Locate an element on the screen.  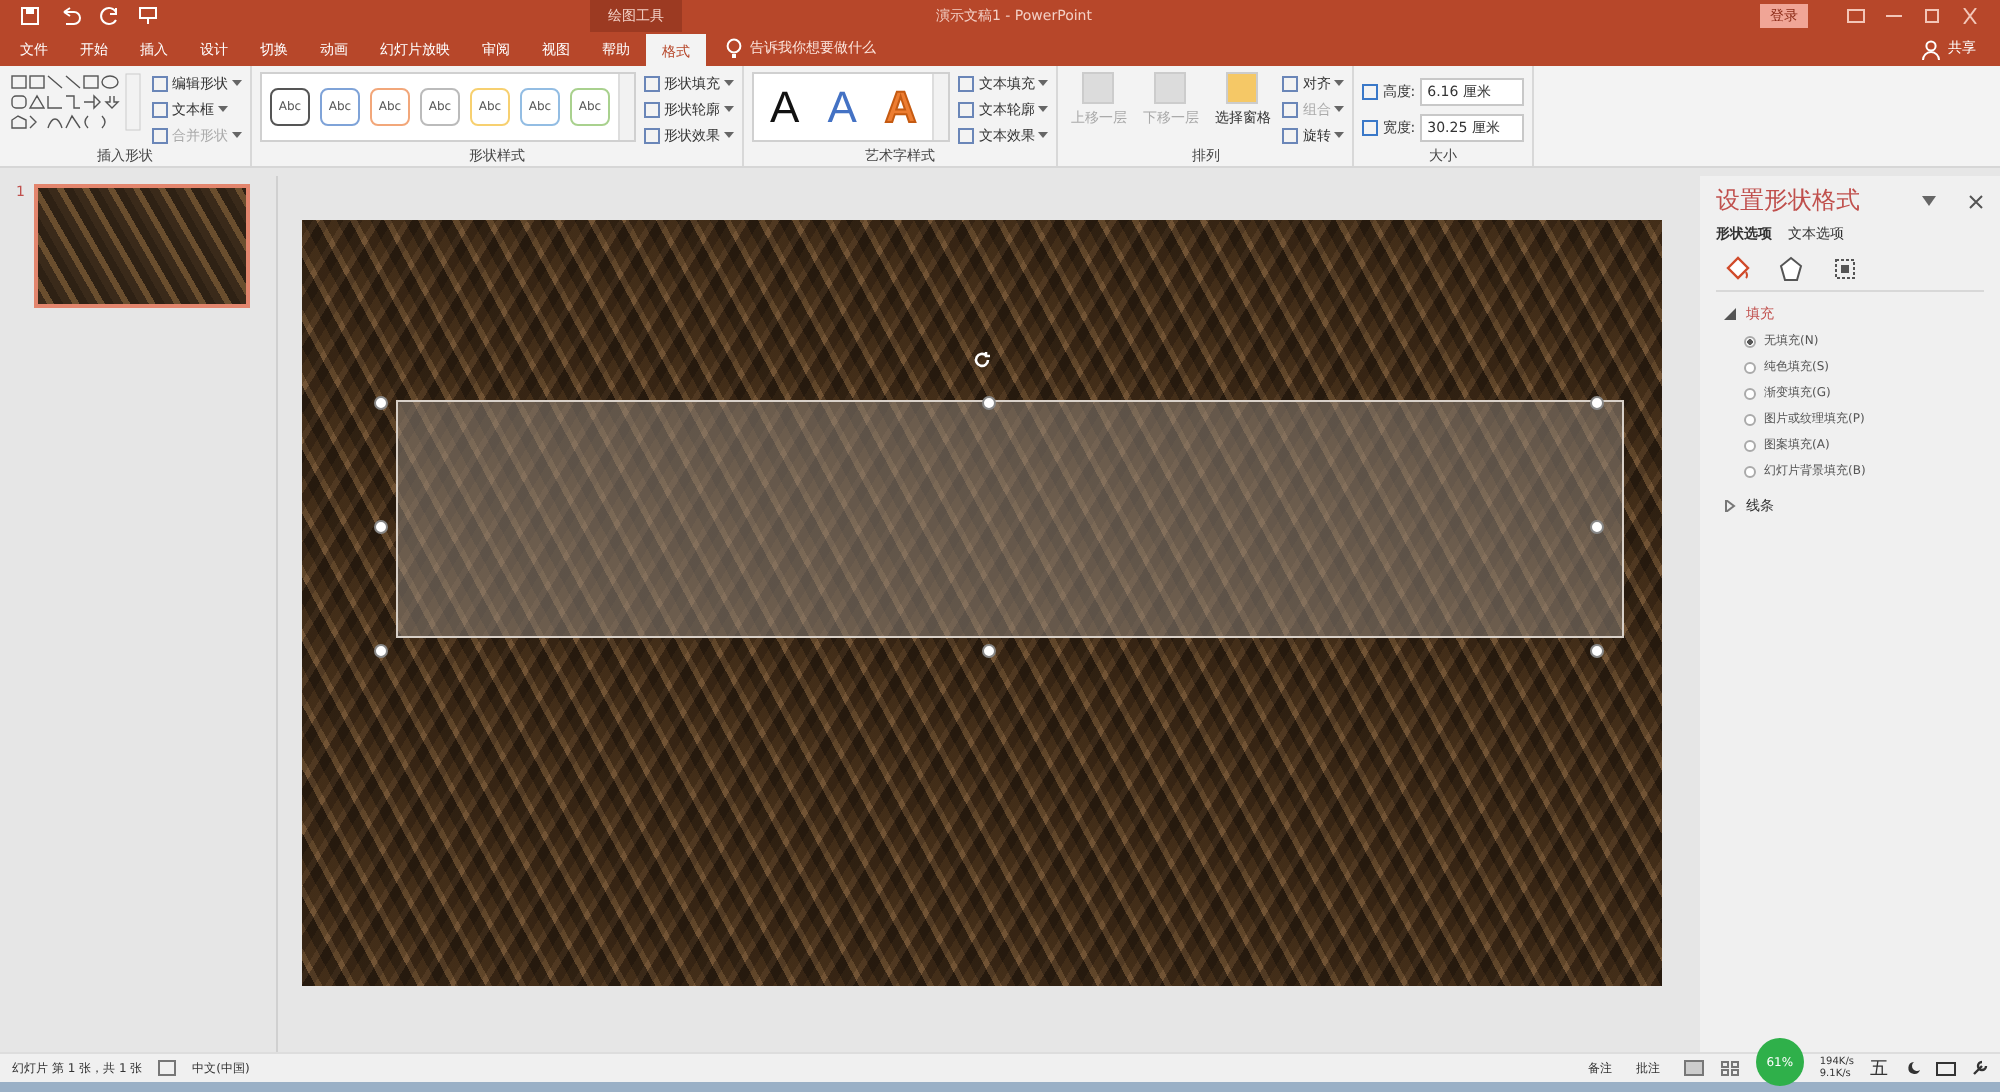
keyboard-icon is located at coordinates (1946, 1068).